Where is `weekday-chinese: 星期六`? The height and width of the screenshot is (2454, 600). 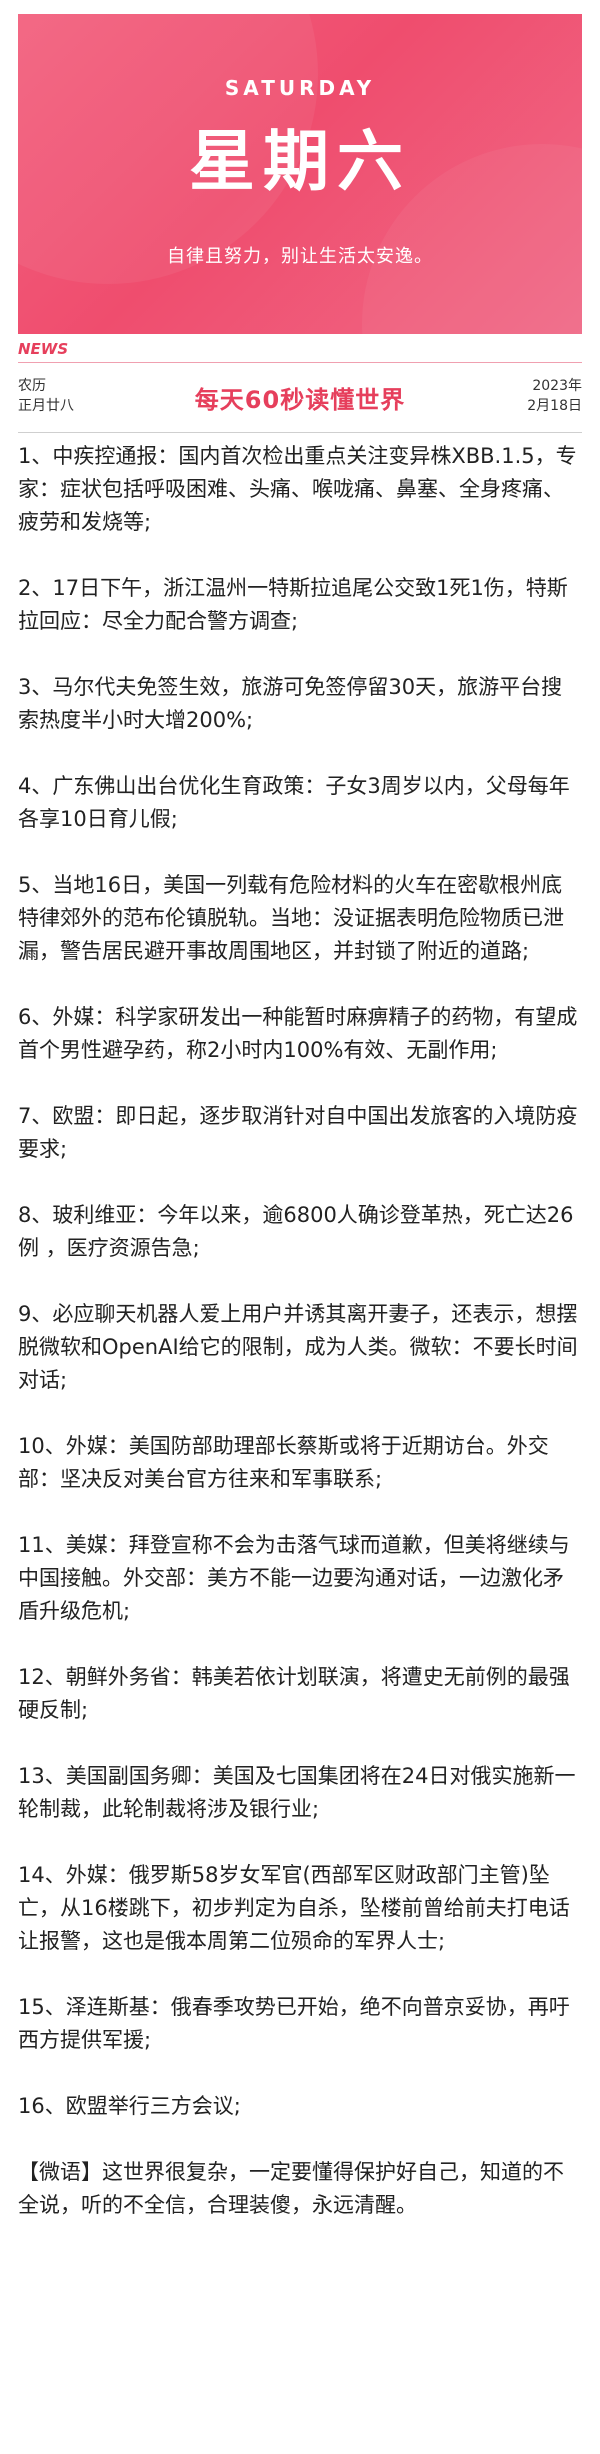
weekday-chinese: 星期六 is located at coordinates (300, 161).